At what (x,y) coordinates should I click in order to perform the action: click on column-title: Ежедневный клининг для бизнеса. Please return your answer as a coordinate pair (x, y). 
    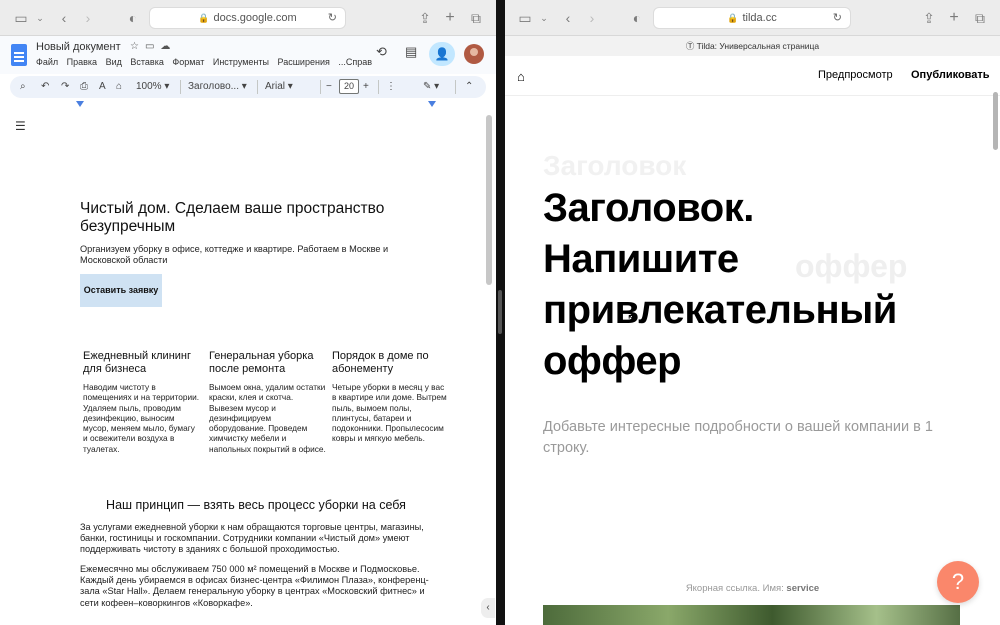
    Looking at the image, I should click on (137, 362).